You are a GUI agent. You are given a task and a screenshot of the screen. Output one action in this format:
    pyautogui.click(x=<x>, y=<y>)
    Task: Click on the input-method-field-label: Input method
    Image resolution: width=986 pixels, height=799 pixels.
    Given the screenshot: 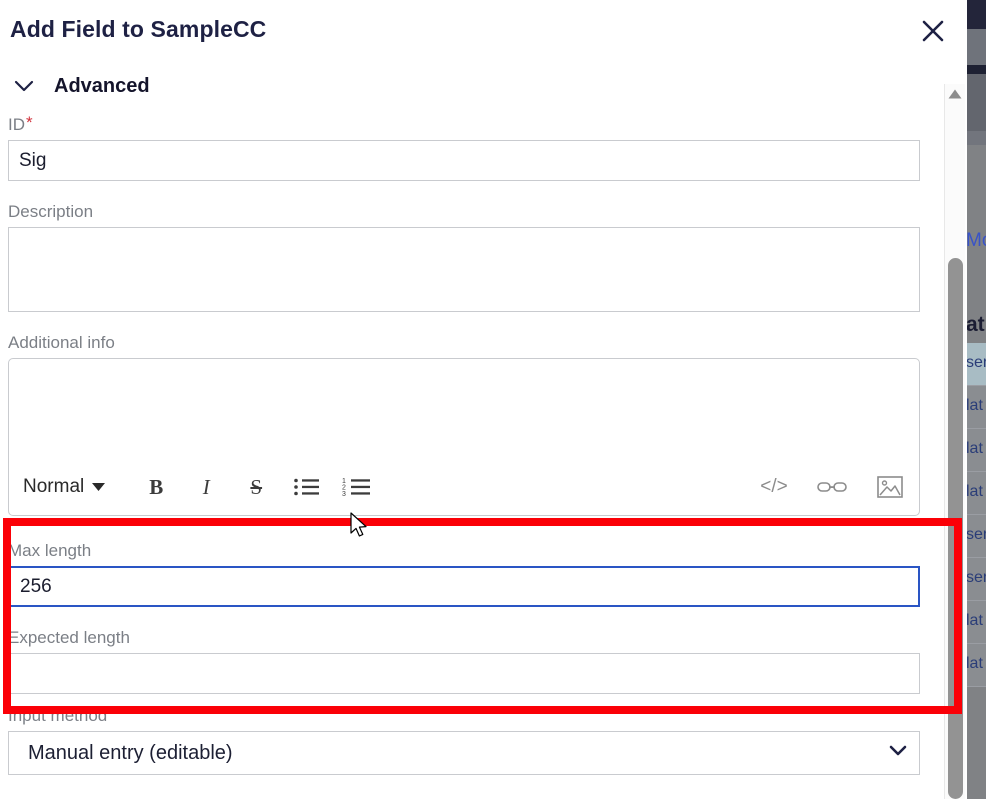 What is the action you would take?
    pyautogui.click(x=58, y=715)
    